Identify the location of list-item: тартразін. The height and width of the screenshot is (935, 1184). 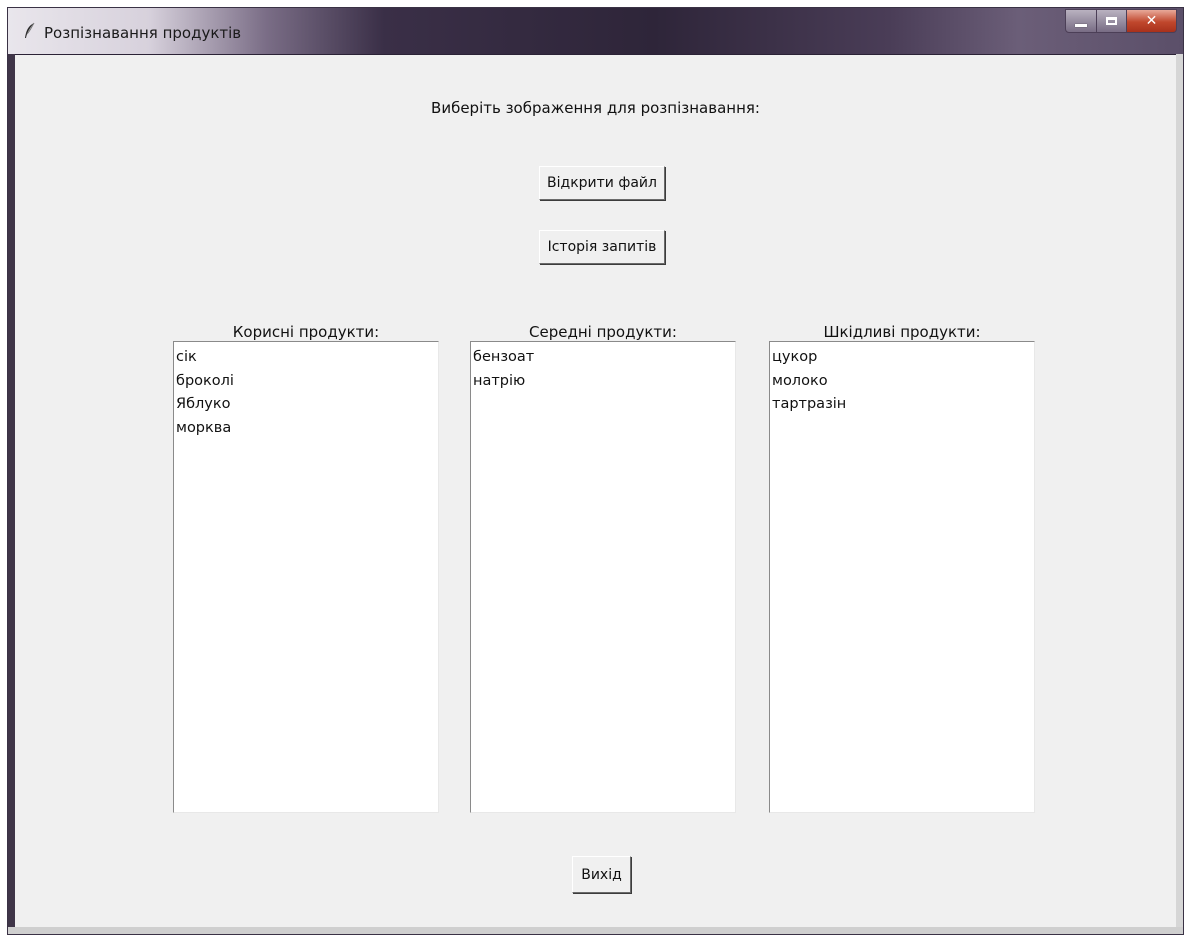
(902, 405).